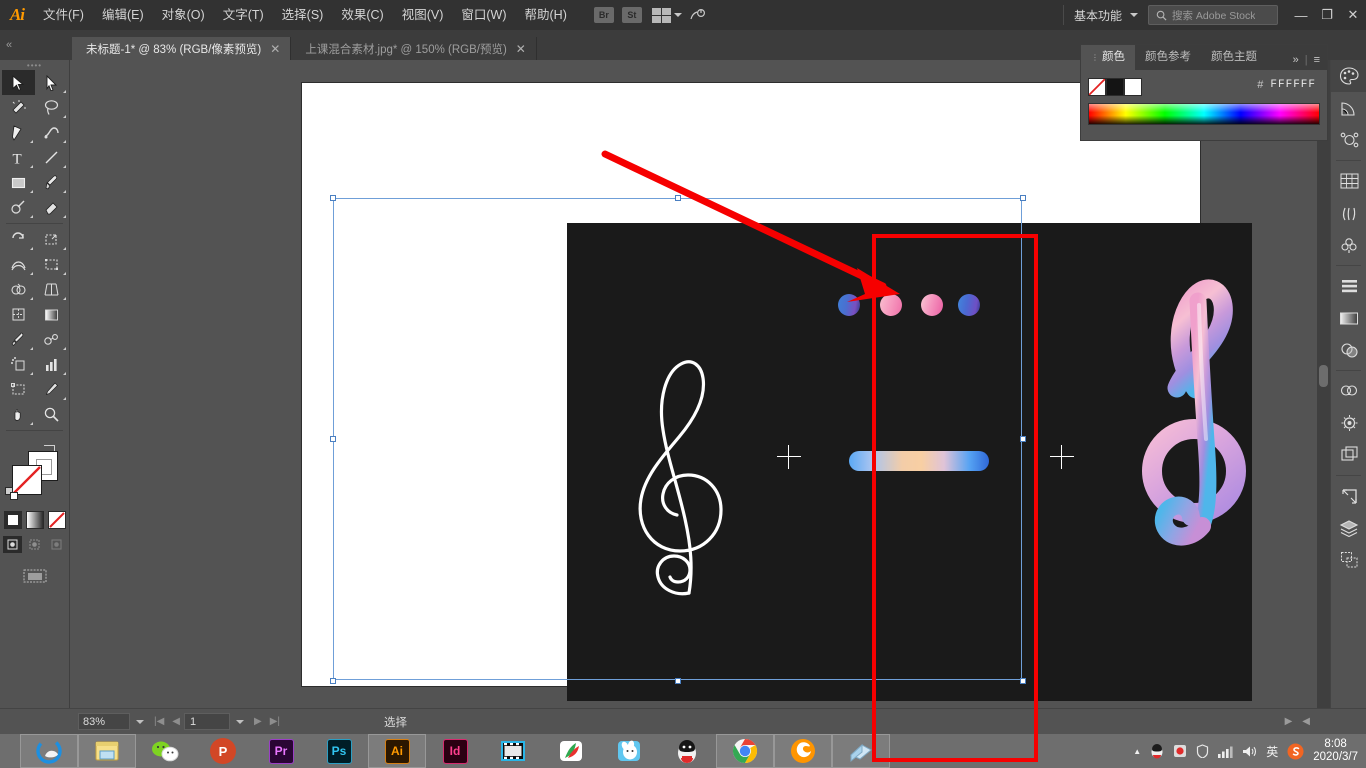  What do you see at coordinates (1348, 528) in the screenshot?
I see `layers-icon` at bounding box center [1348, 528].